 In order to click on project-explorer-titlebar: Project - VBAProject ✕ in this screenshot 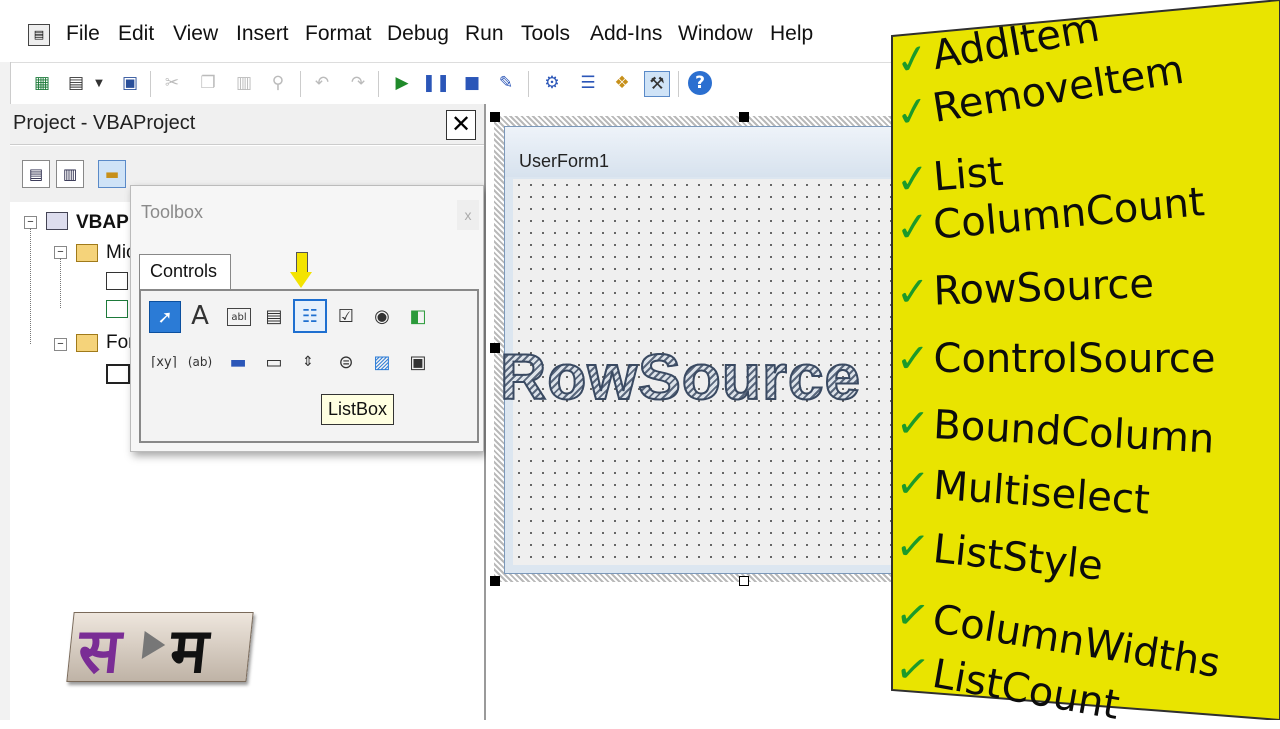, I will do `click(247, 124)`.